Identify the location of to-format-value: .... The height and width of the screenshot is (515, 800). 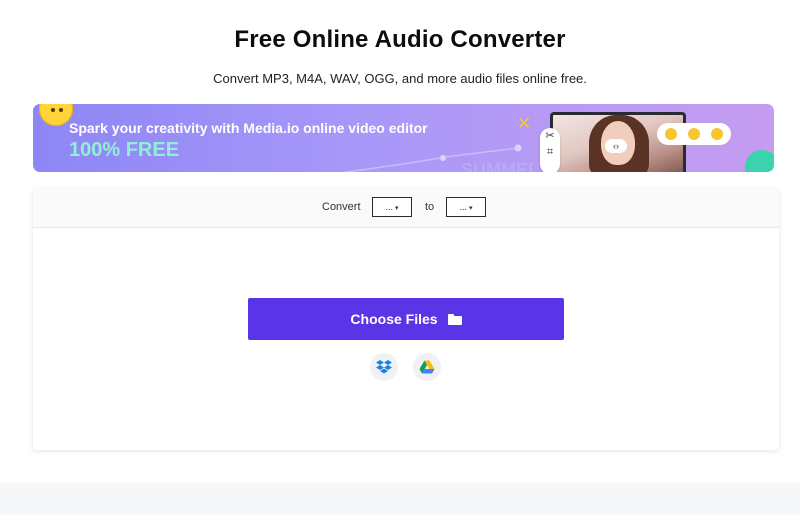
(463, 207).